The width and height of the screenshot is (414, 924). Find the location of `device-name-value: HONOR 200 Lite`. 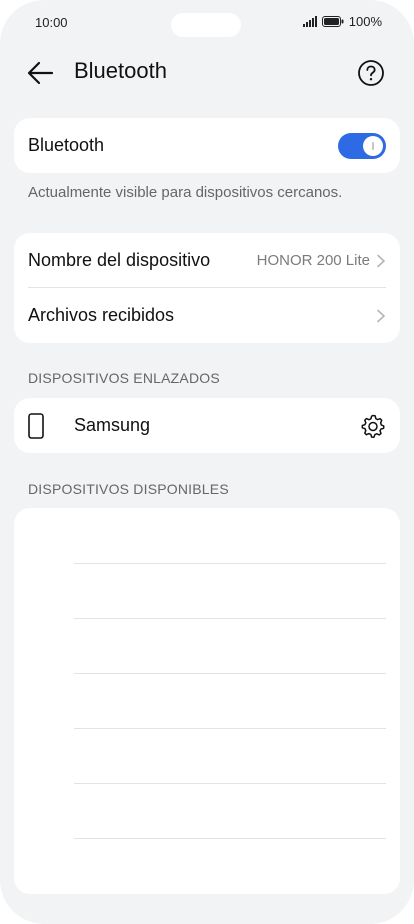

device-name-value: HONOR 200 Lite is located at coordinates (313, 260).